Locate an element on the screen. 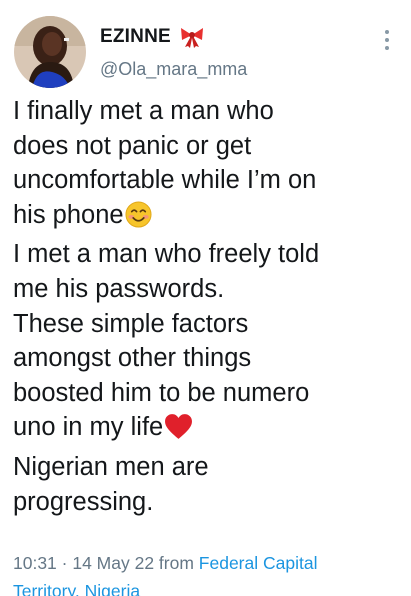 This screenshot has height=596, width=411. tweet-text-line-with-emoji: uno in my life is located at coordinates (208, 430).